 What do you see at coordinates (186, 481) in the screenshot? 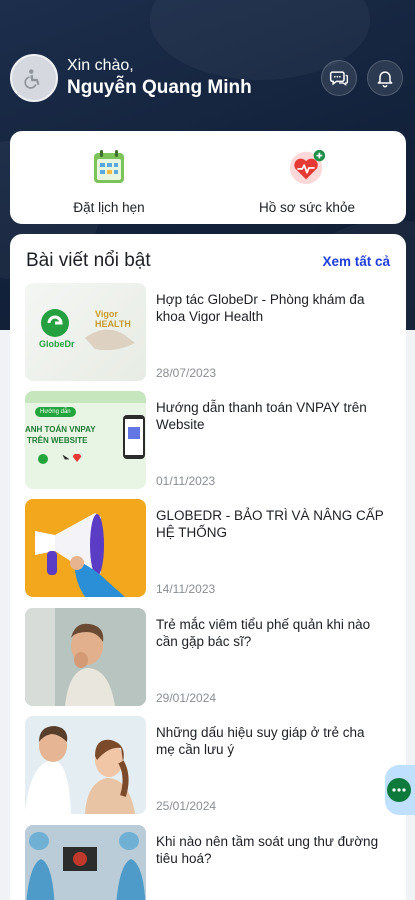
I see `article-date: 01/11/2023` at bounding box center [186, 481].